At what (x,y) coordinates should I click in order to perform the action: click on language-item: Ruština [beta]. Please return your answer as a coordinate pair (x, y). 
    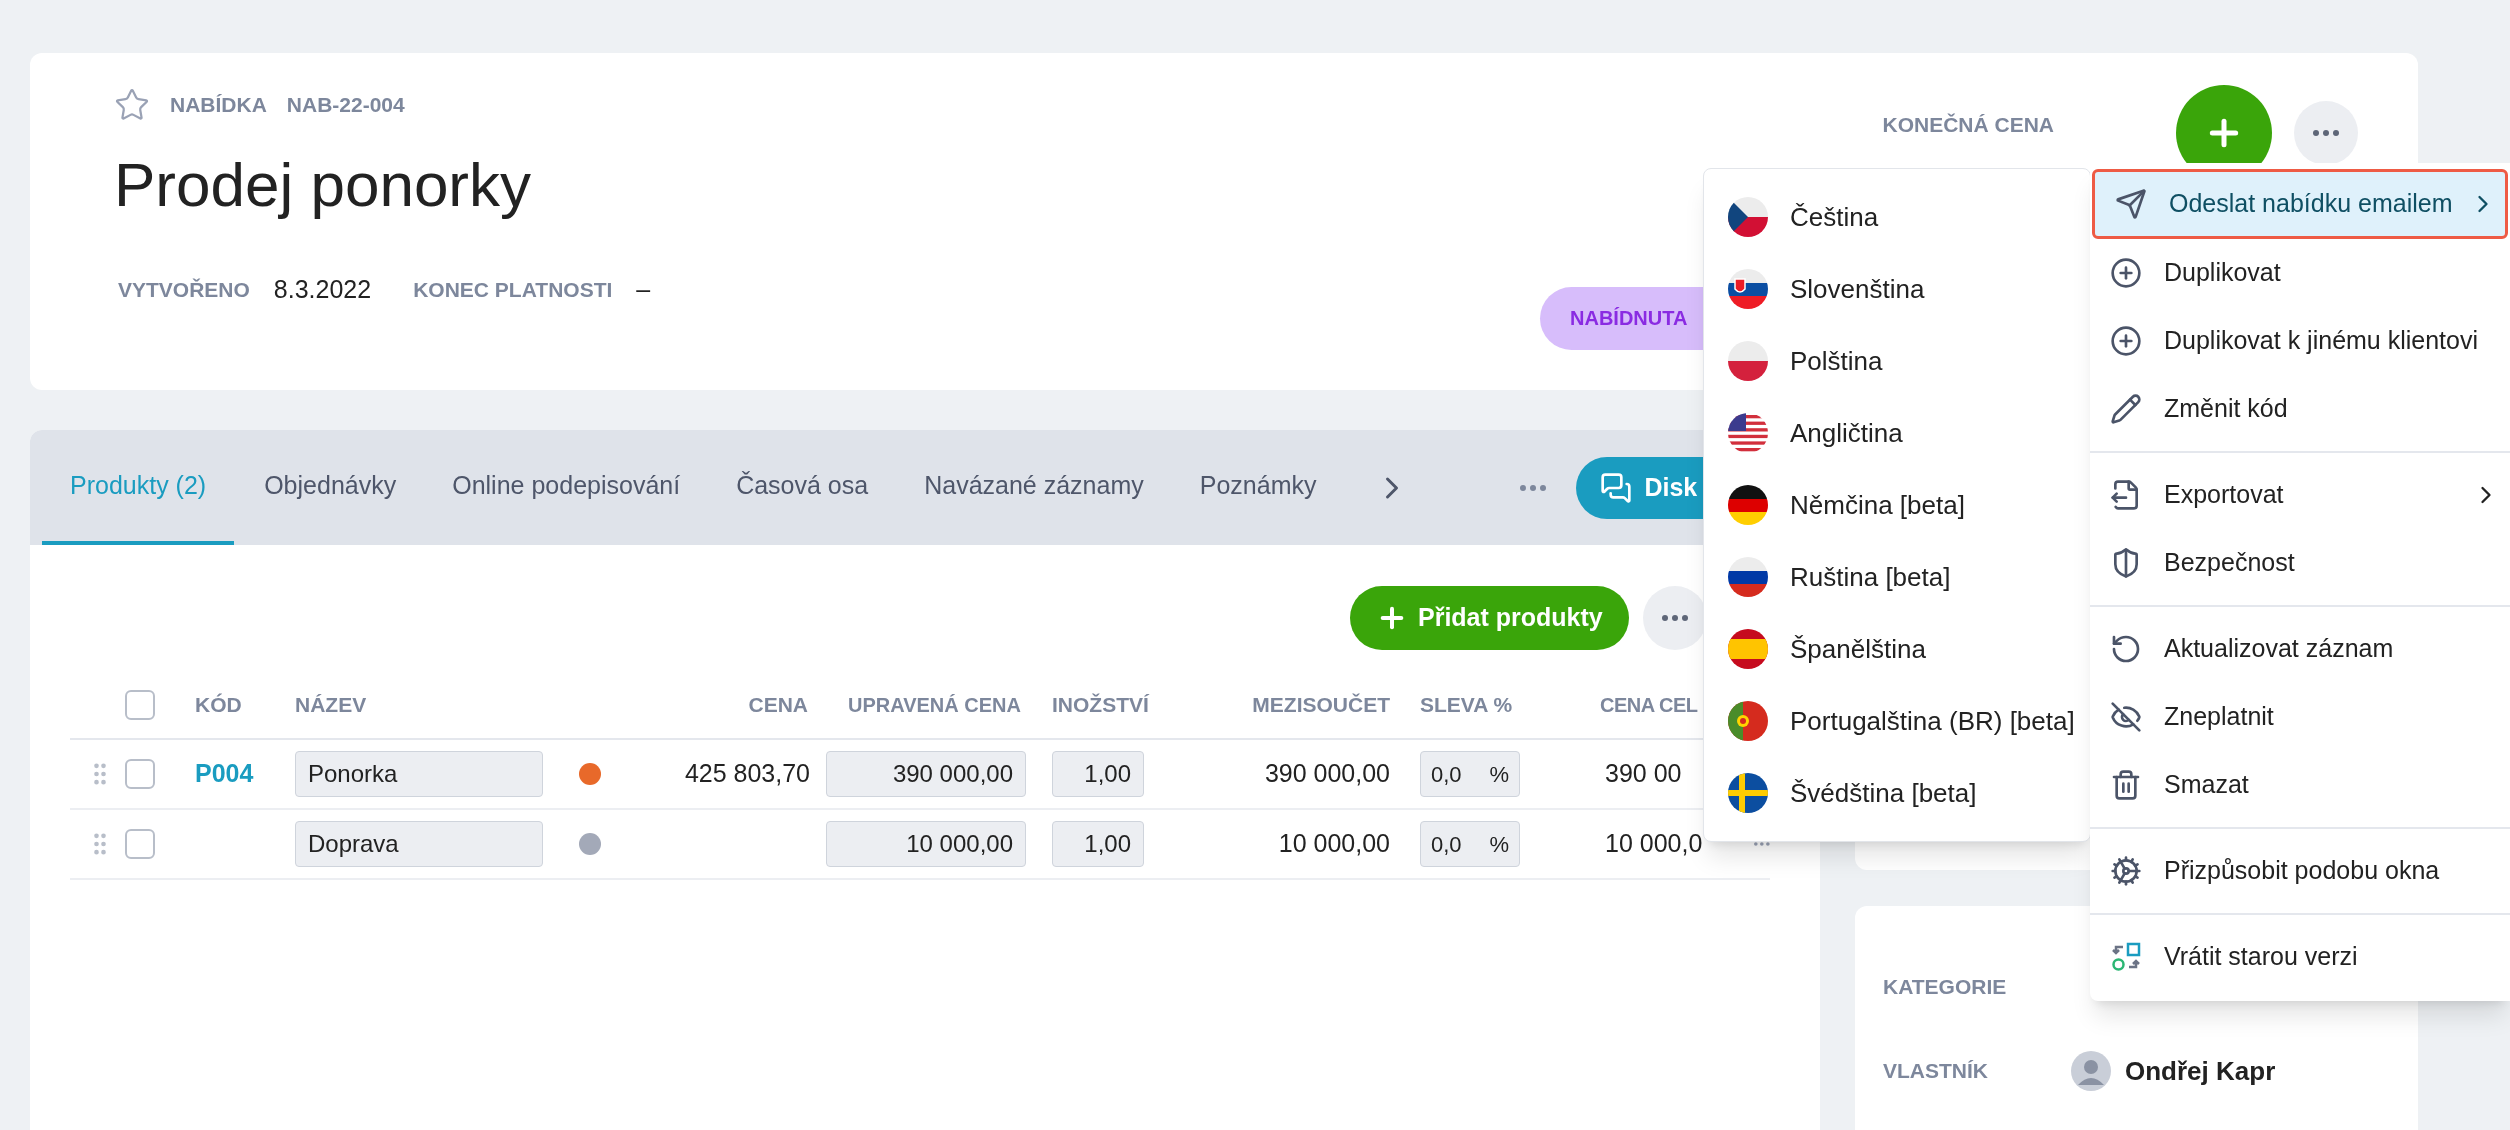
    Looking at the image, I should click on (1897, 577).